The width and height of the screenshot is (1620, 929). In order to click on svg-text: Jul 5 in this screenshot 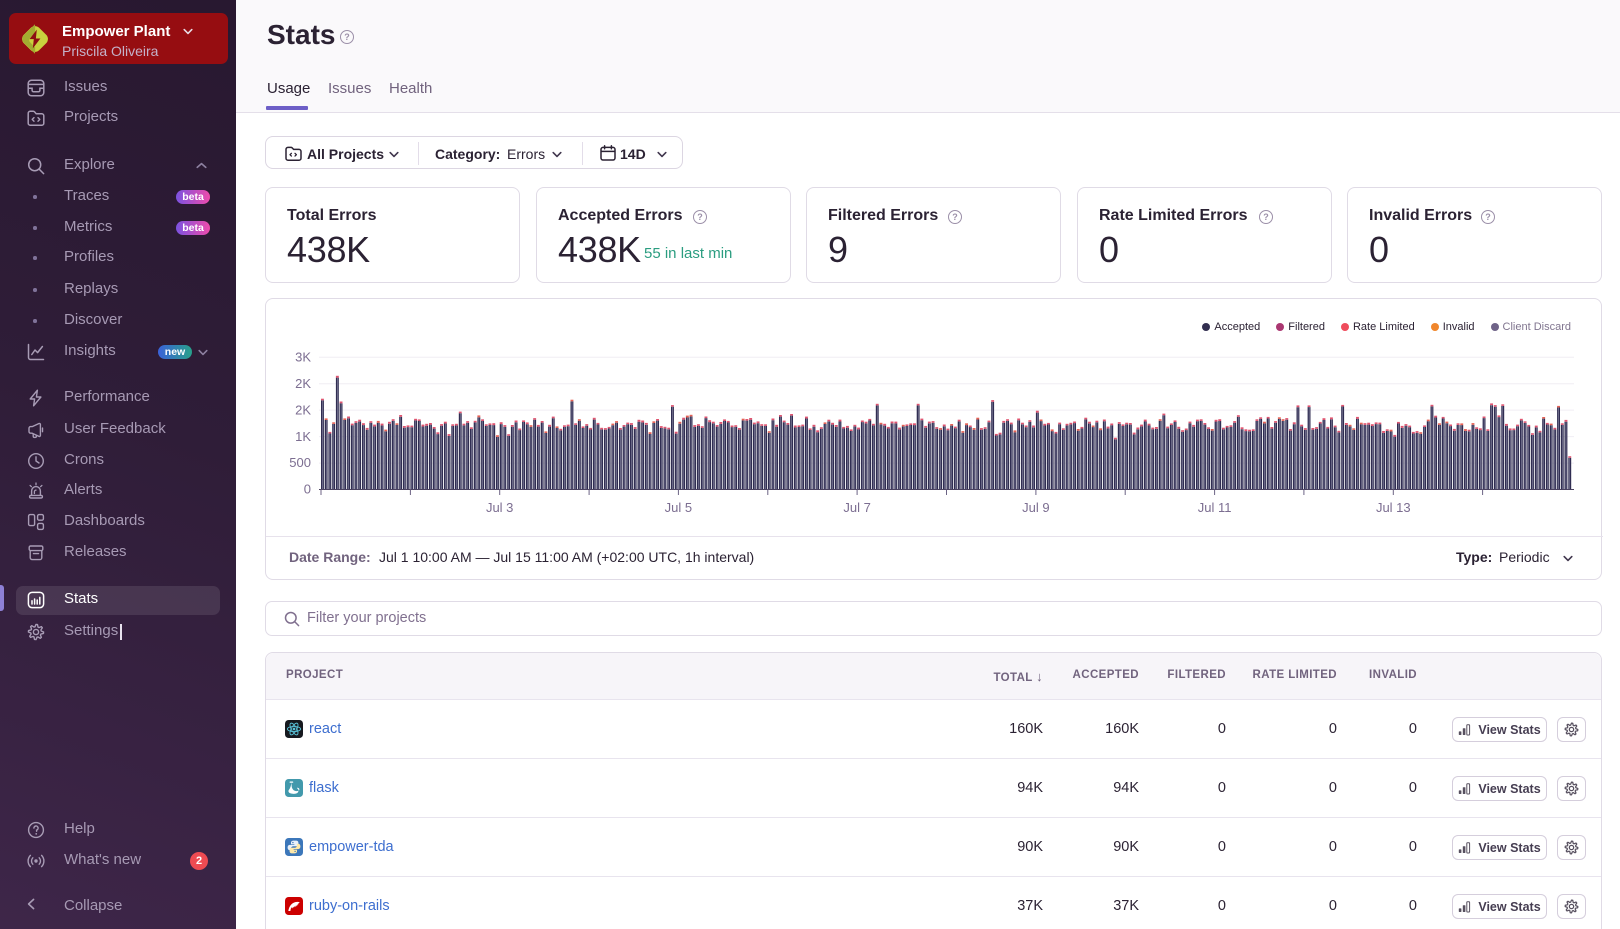, I will do `click(678, 507)`.